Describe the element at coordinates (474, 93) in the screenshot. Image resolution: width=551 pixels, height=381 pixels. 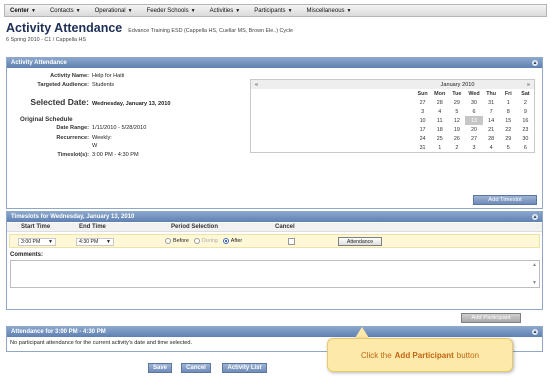
I see `calendar-weekday: Wed` at that location.